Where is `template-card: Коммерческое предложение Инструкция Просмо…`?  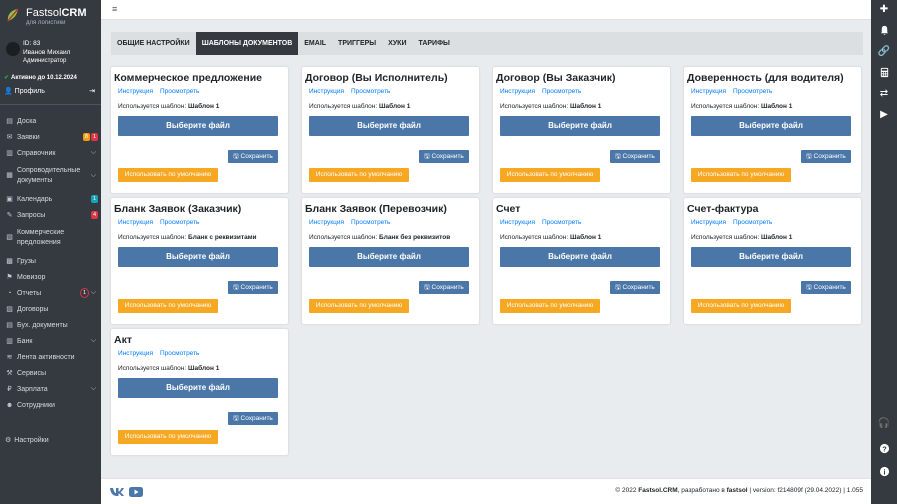
template-card: Коммерческое предложение Инструкция Просмо… is located at coordinates (199, 130).